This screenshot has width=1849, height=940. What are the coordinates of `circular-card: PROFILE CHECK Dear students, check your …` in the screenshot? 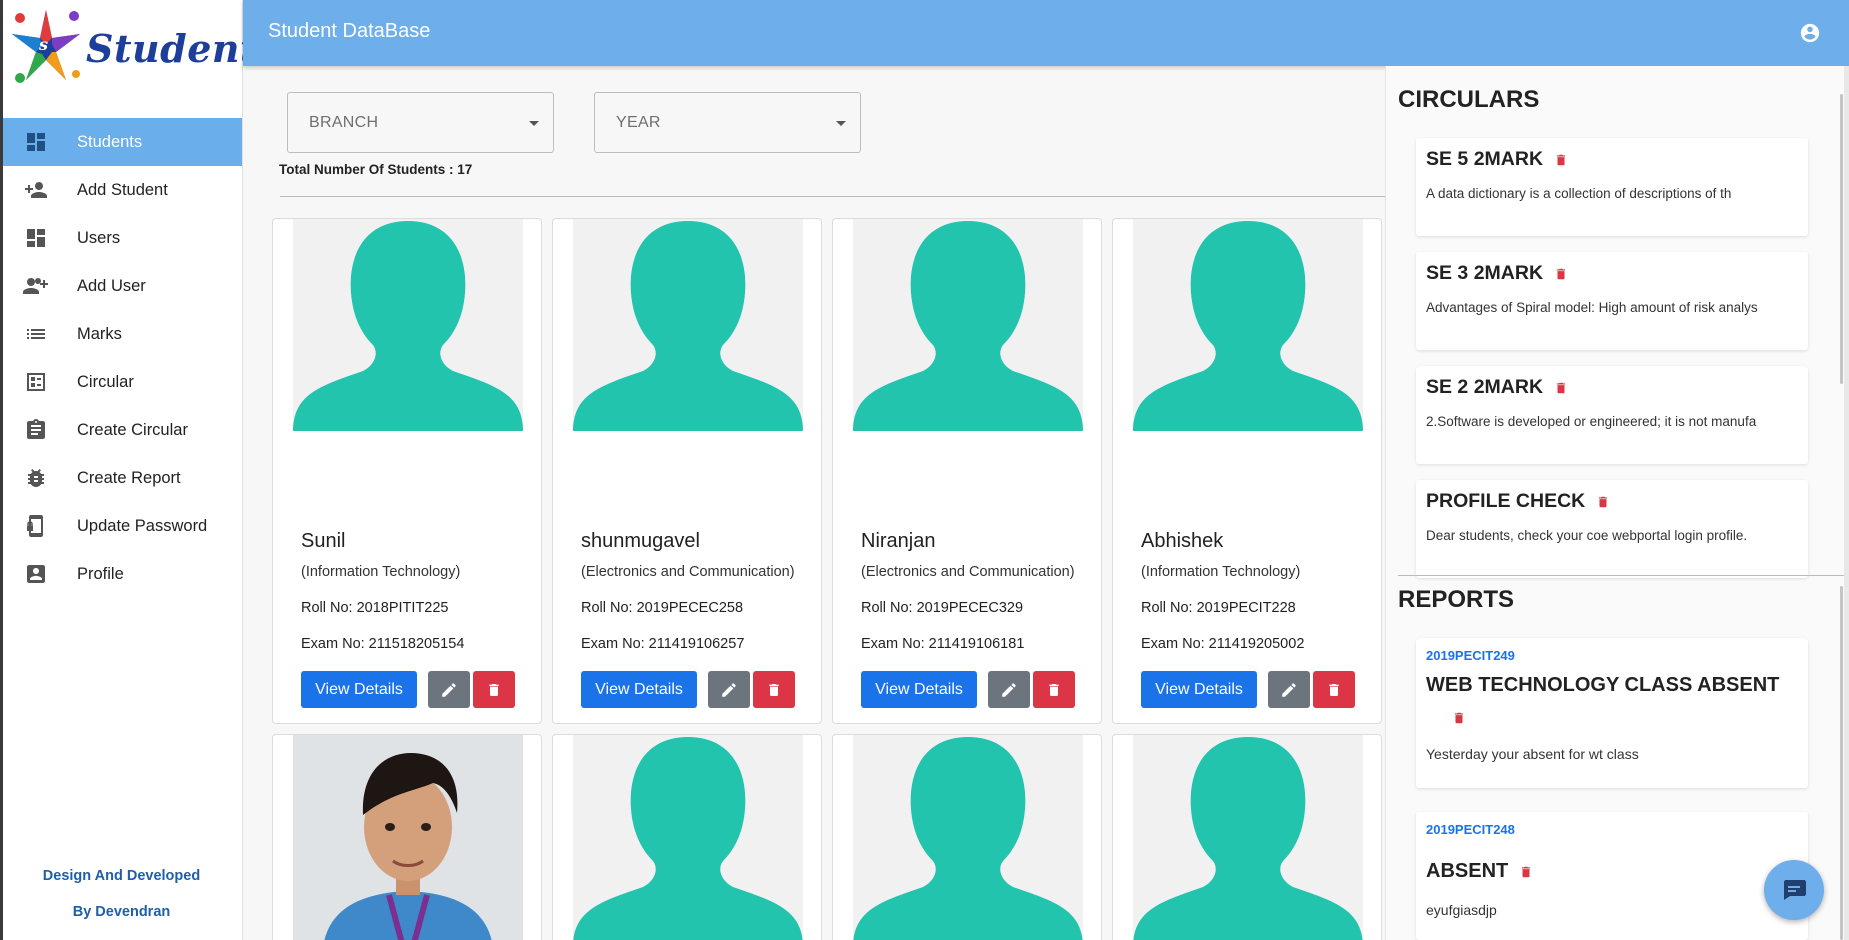 It's located at (1612, 529).